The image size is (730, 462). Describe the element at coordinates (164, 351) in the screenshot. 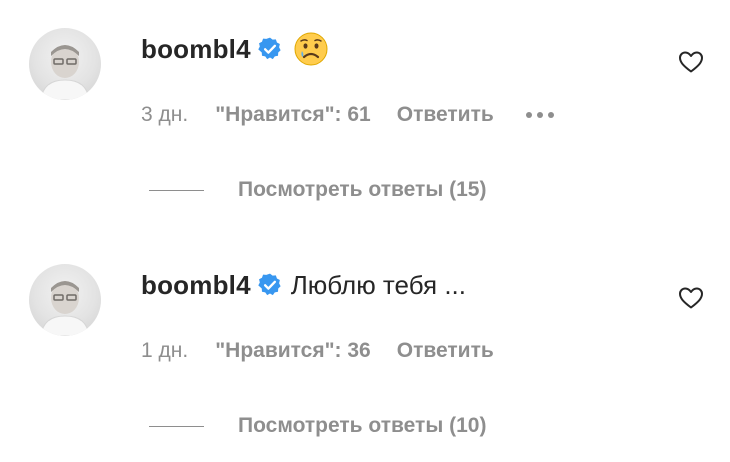

I see `comment-timestamp: 1 дн.` at that location.